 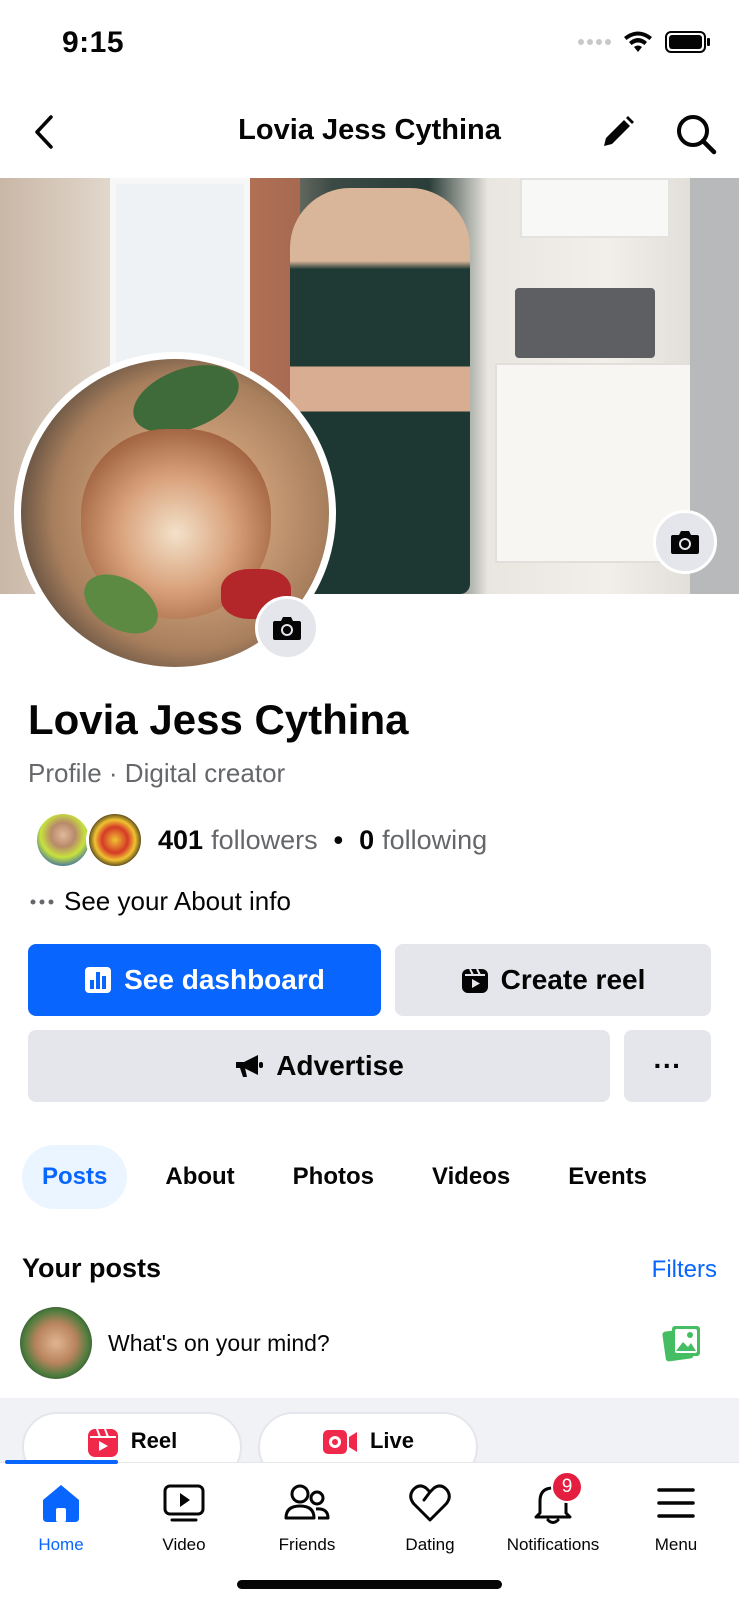 What do you see at coordinates (553, 1544) in the screenshot?
I see `tab-notifications-label: Notifications` at bounding box center [553, 1544].